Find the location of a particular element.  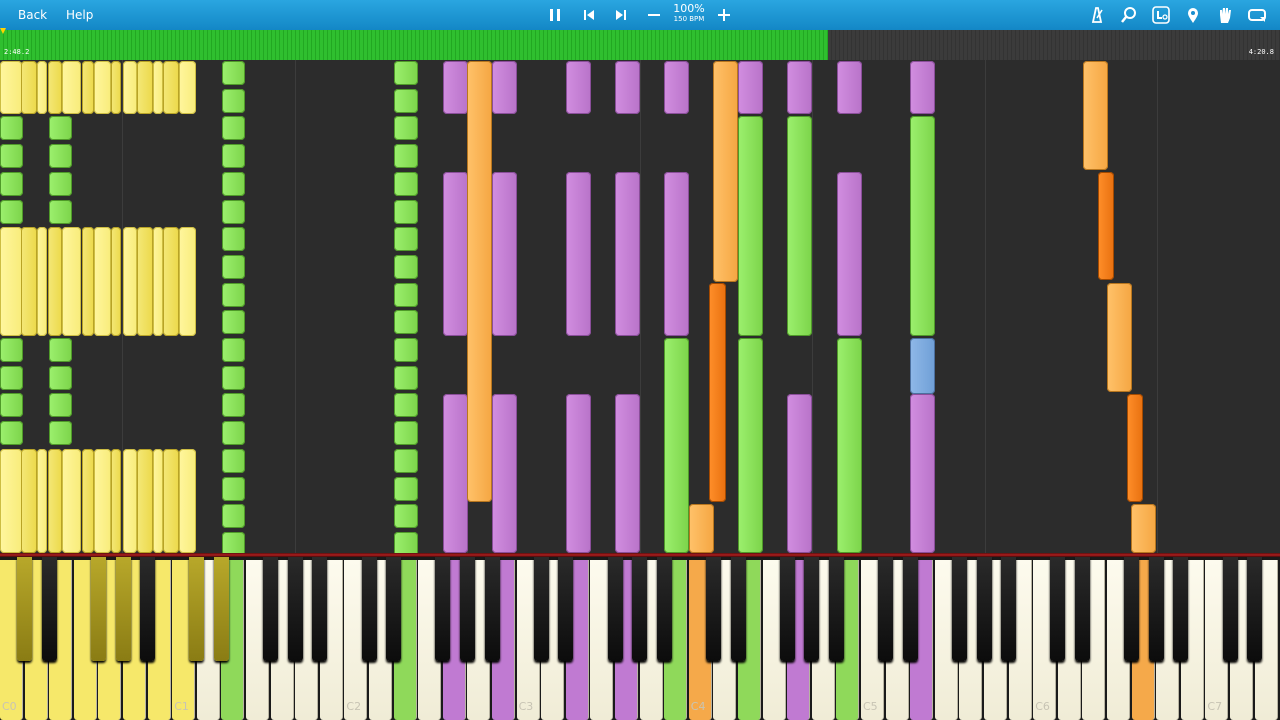

loop-icon is located at coordinates (1257, 15).